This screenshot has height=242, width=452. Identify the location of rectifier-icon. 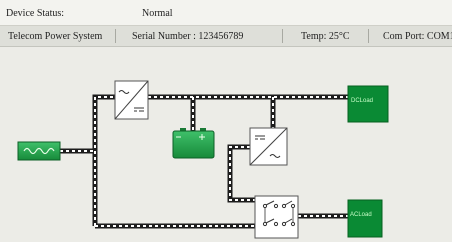
(131, 100).